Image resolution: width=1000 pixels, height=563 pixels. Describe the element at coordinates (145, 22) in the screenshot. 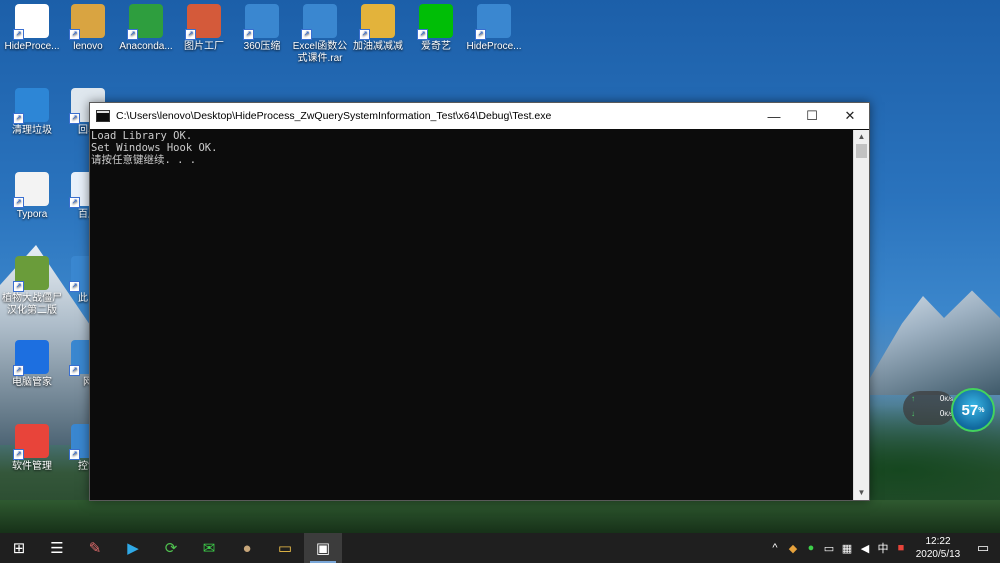

I see `anaconda-icon: ↗` at that location.